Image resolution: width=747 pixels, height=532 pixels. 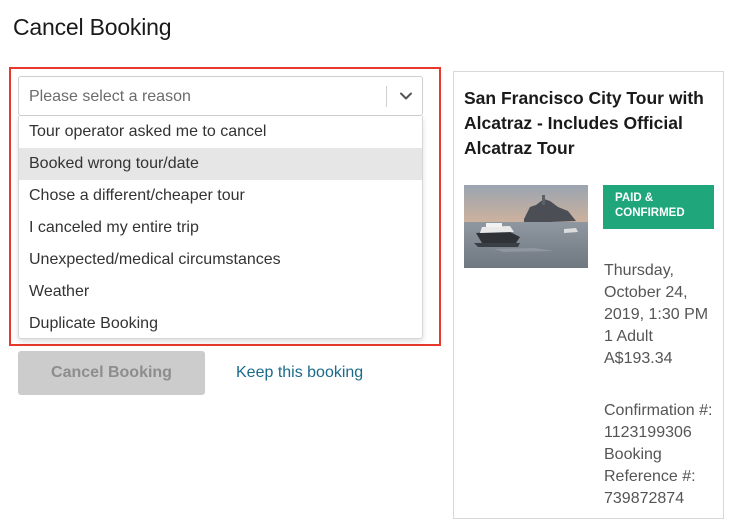 What do you see at coordinates (220, 196) in the screenshot?
I see `reason-option: Chose a different/cheaper tour` at bounding box center [220, 196].